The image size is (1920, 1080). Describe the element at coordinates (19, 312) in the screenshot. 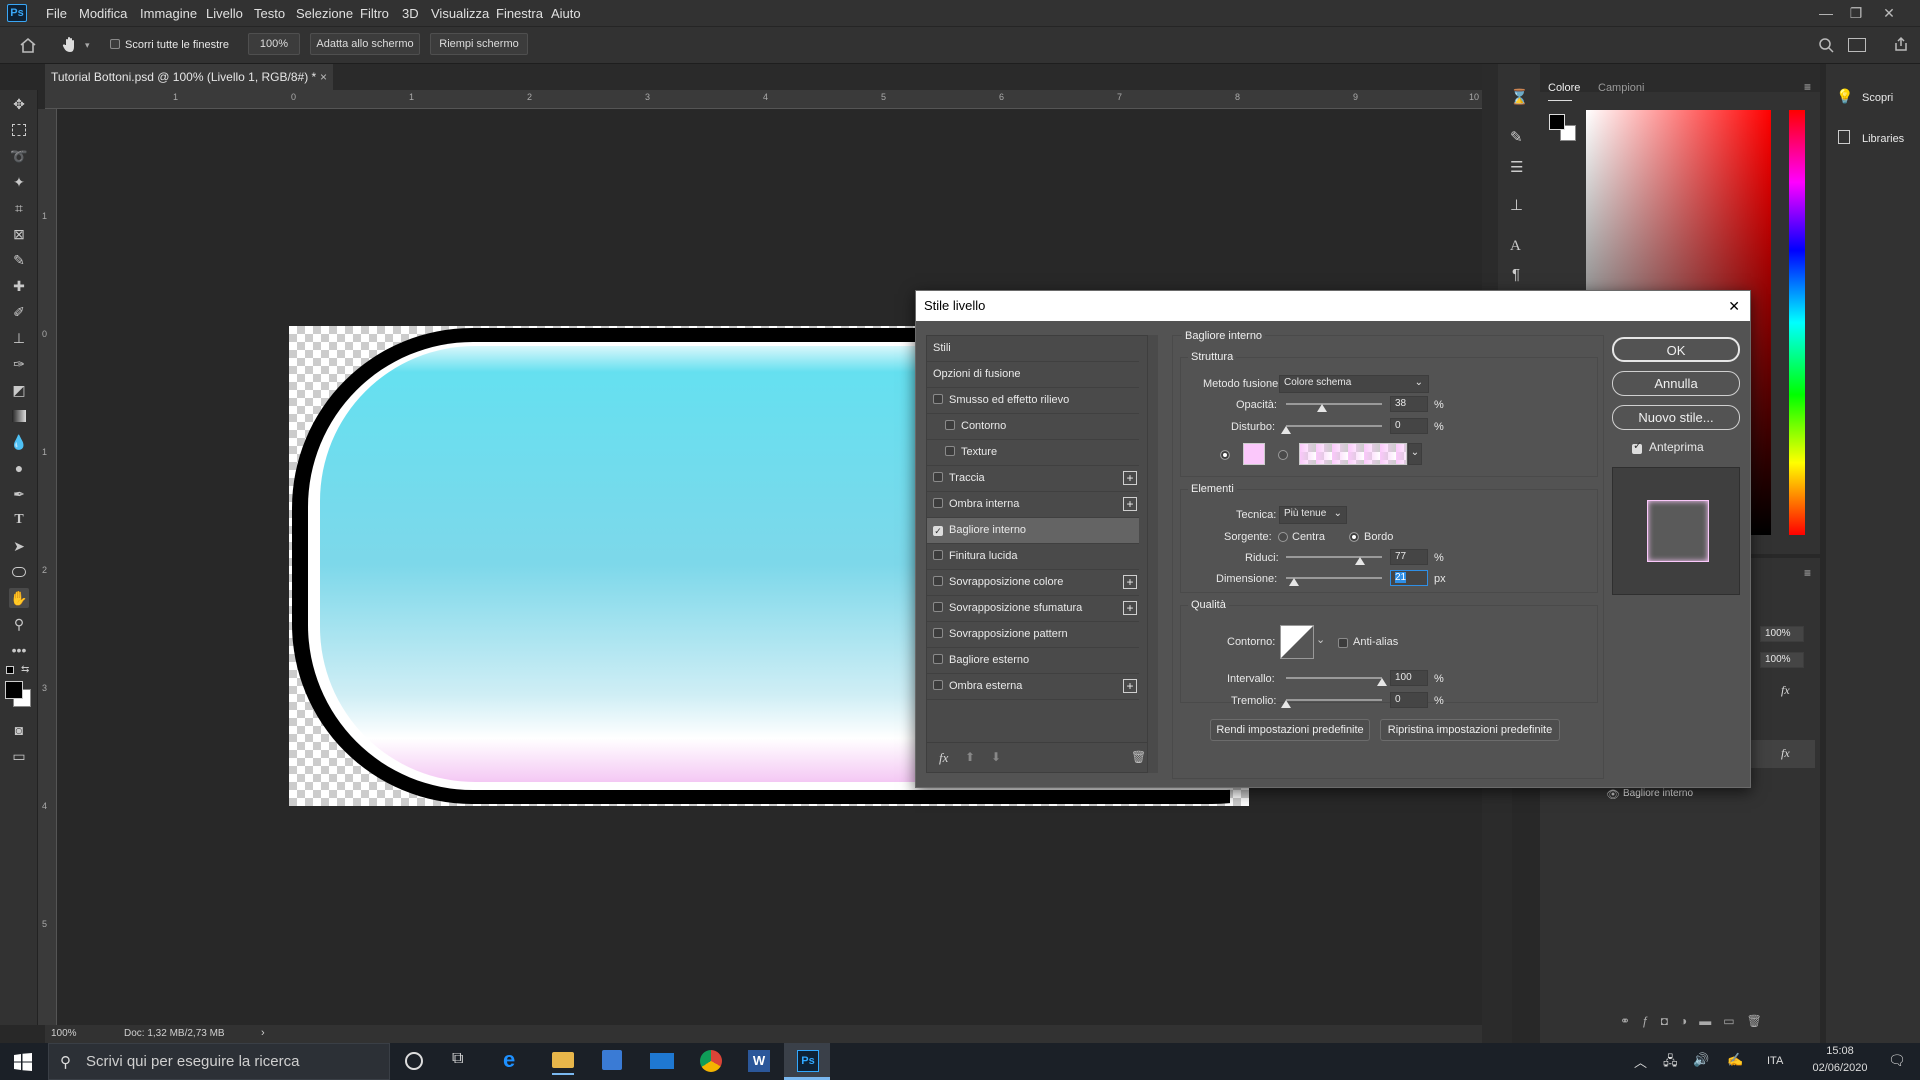

I see `brush-tool-icon: ✐` at that location.